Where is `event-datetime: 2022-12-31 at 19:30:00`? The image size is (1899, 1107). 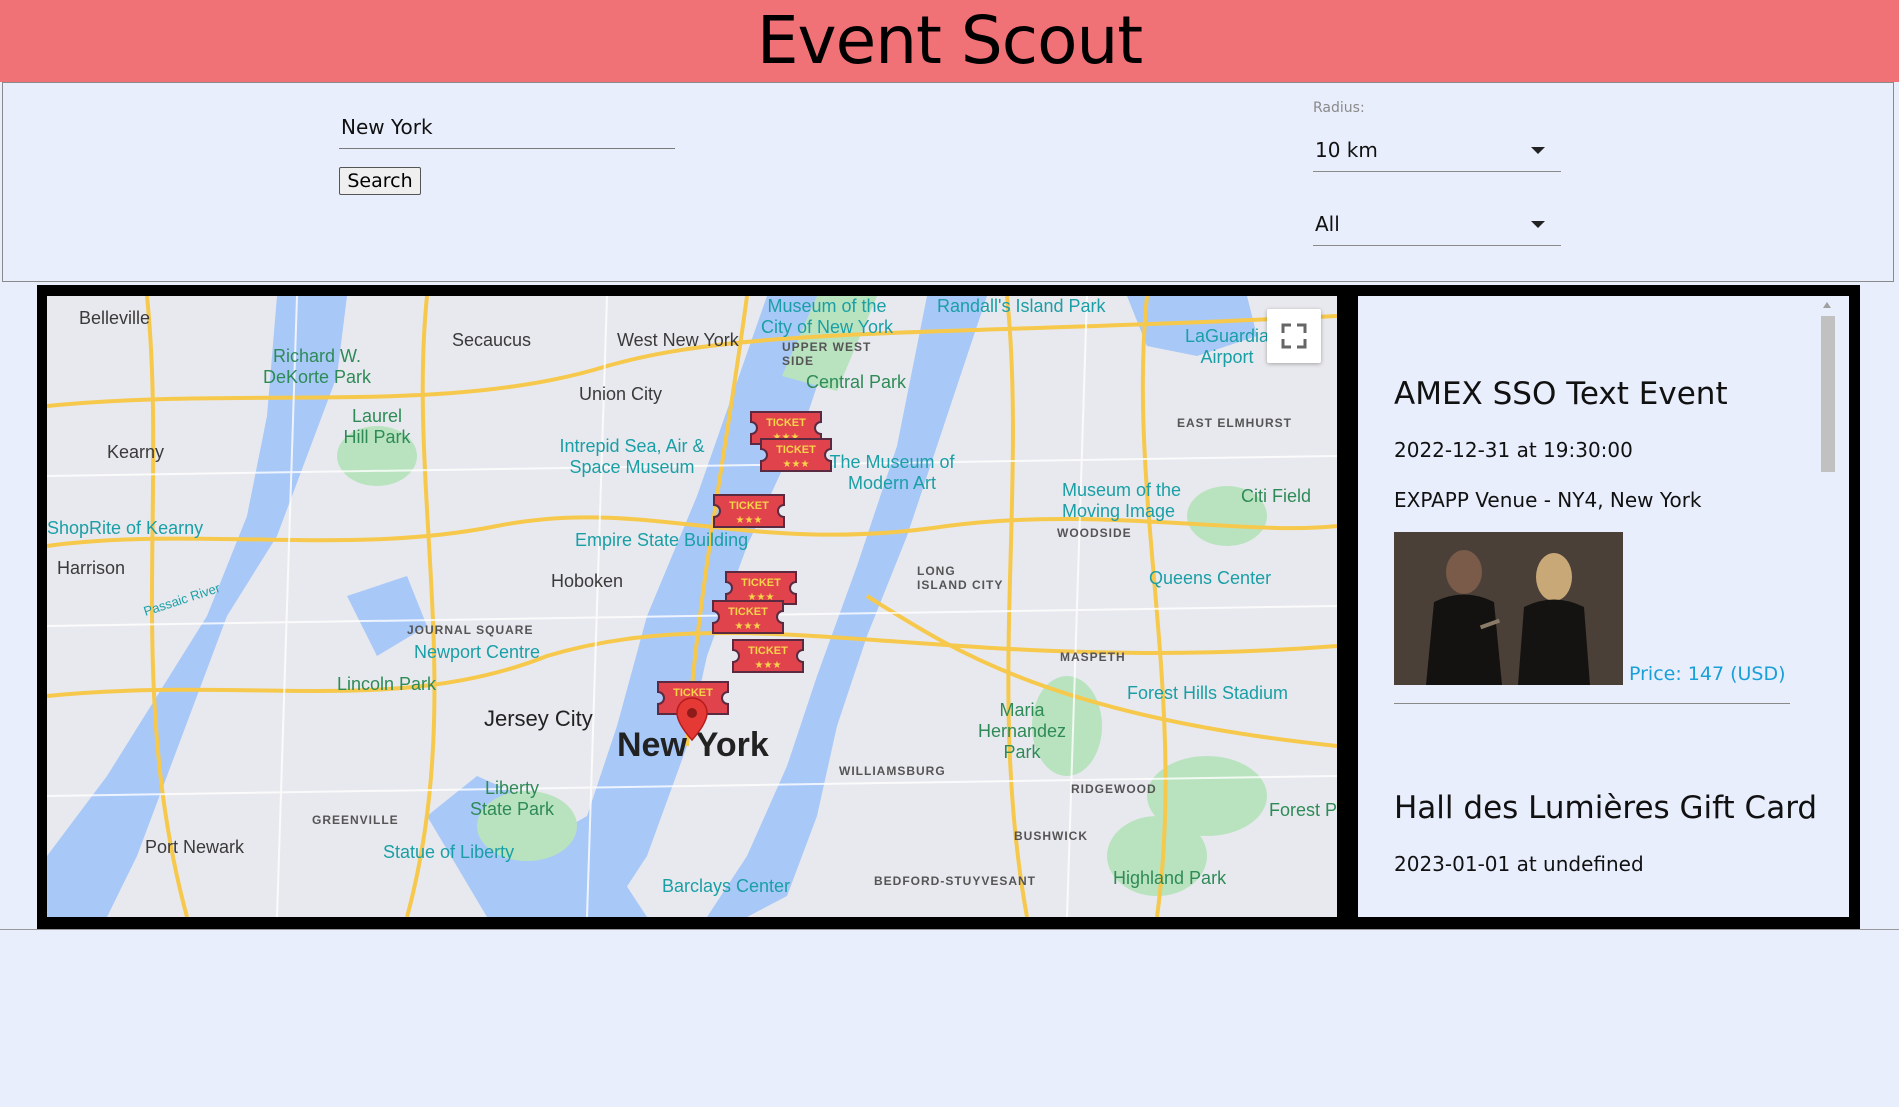
event-datetime: 2022-12-31 at 19:30:00 is located at coordinates (1513, 450).